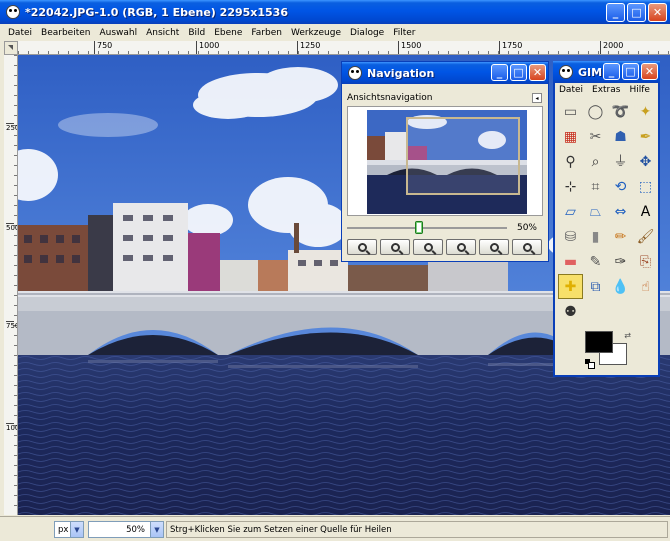  I want to click on pencil-tool-button: ✏, so click(620, 236).